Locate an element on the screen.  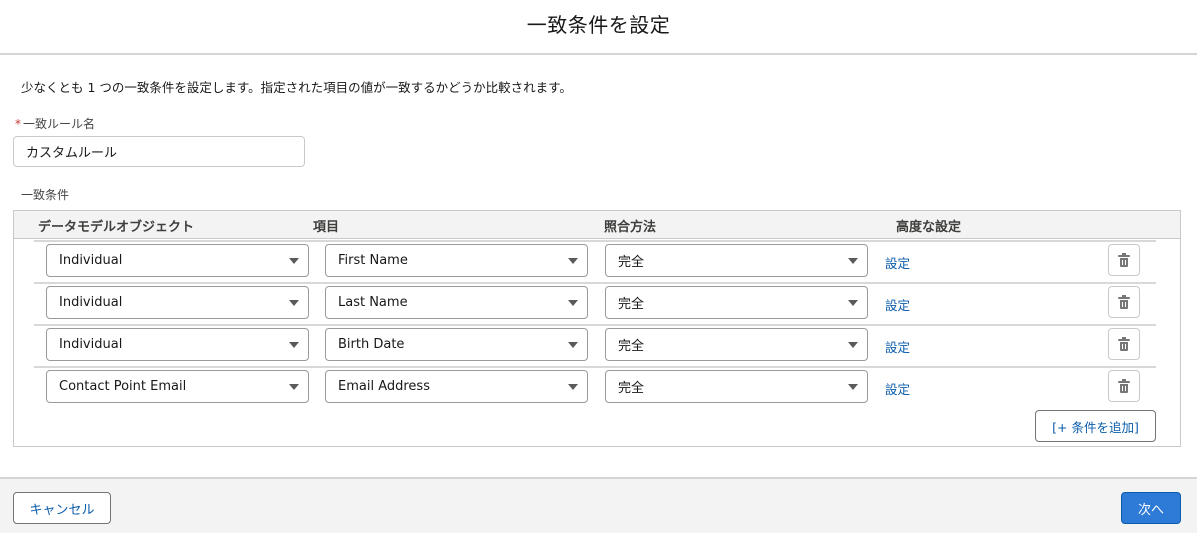
field-select-value: First Name is located at coordinates (373, 260).